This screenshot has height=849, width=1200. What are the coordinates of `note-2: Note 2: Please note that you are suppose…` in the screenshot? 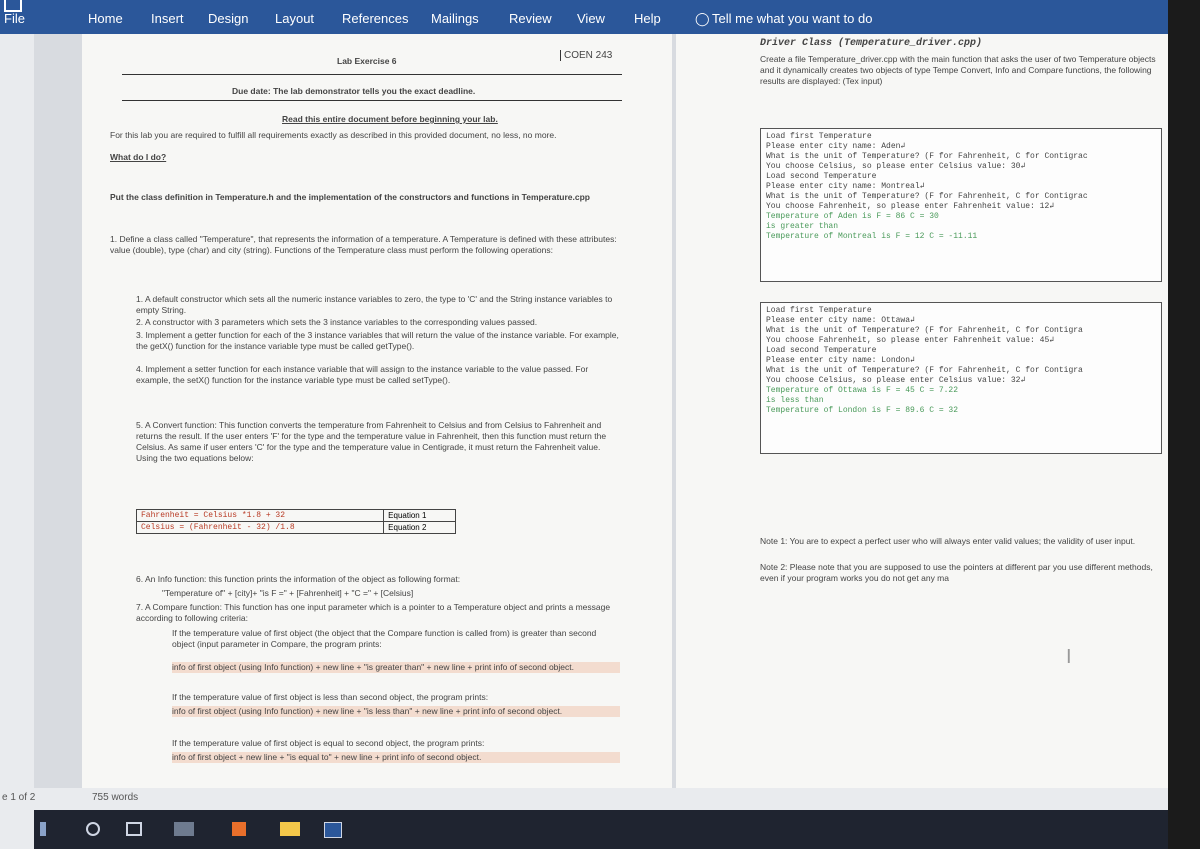 It's located at (956, 572).